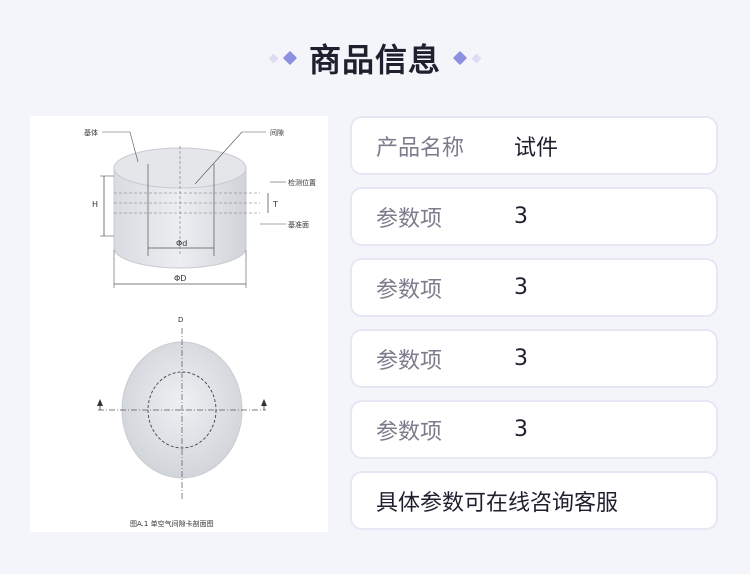  What do you see at coordinates (180, 320) in the screenshot?
I see `d-mark-label: D` at bounding box center [180, 320].